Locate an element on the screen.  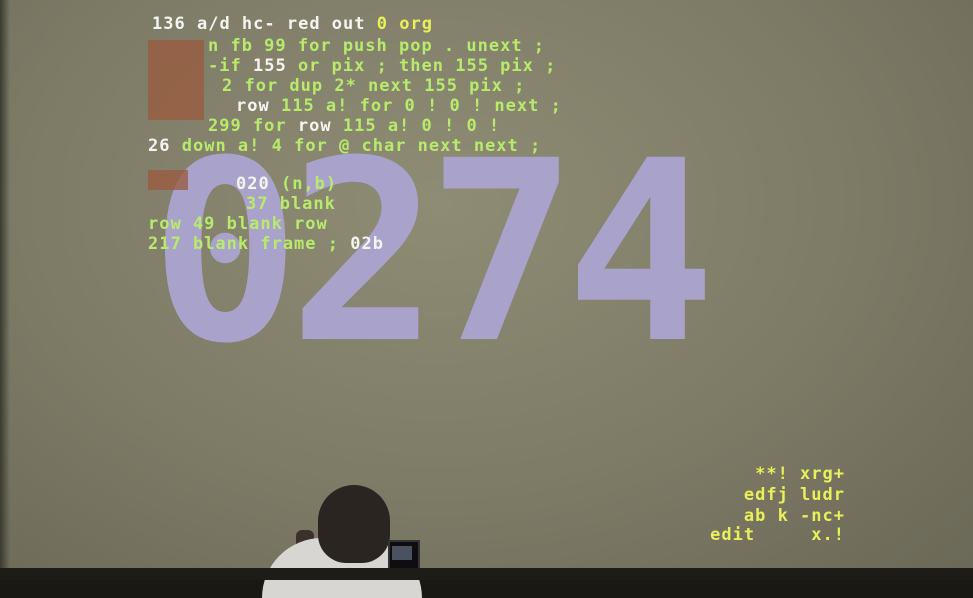
code-line-6: 299 for row 115 a! 0 ! 0 ! is located at coordinates (354, 126).